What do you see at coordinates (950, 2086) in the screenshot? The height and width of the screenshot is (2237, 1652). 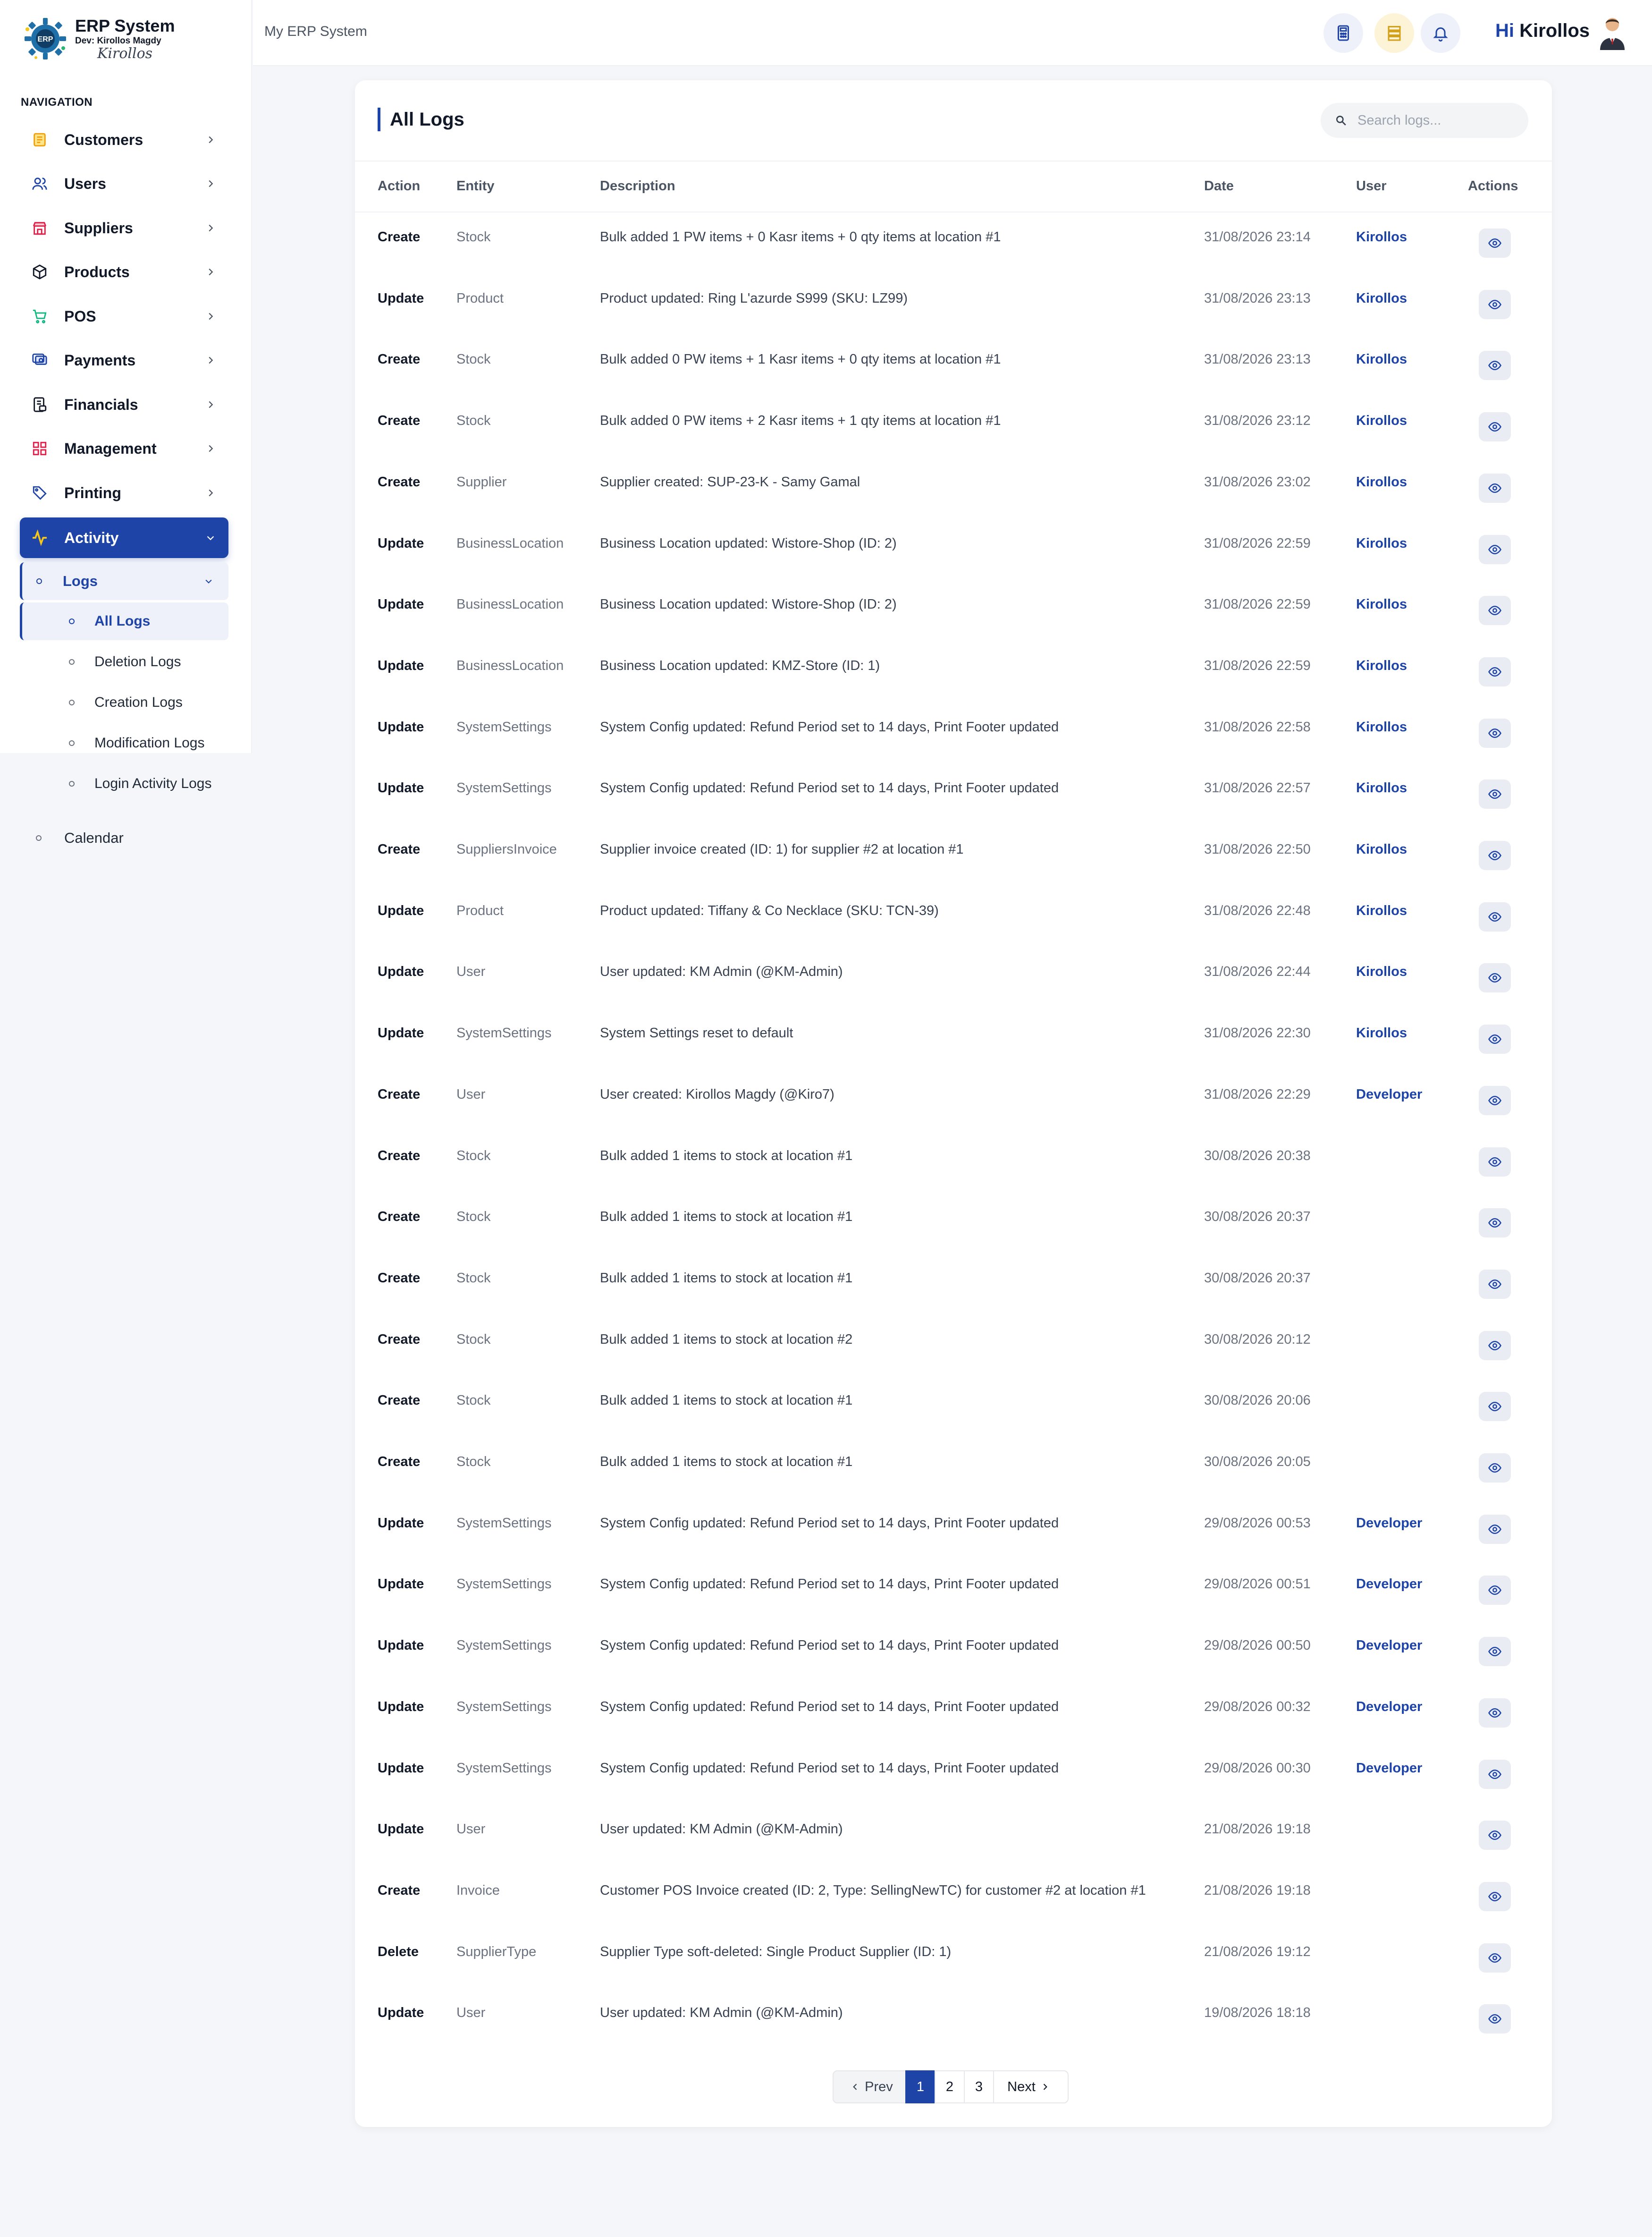 I see `page-2-button: 2` at bounding box center [950, 2086].